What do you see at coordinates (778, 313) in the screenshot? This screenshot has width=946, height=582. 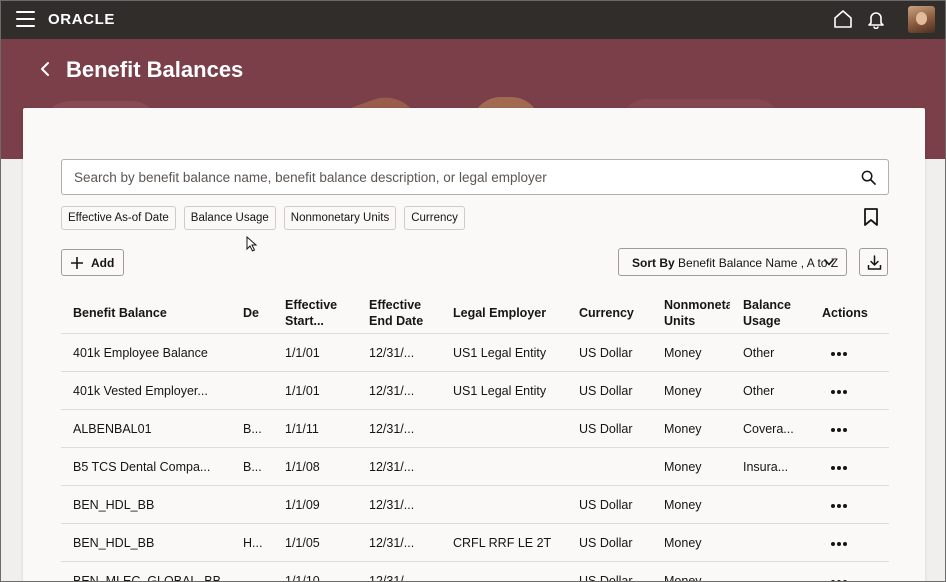 I see `column-header-balance-usage: Balance Usage` at bounding box center [778, 313].